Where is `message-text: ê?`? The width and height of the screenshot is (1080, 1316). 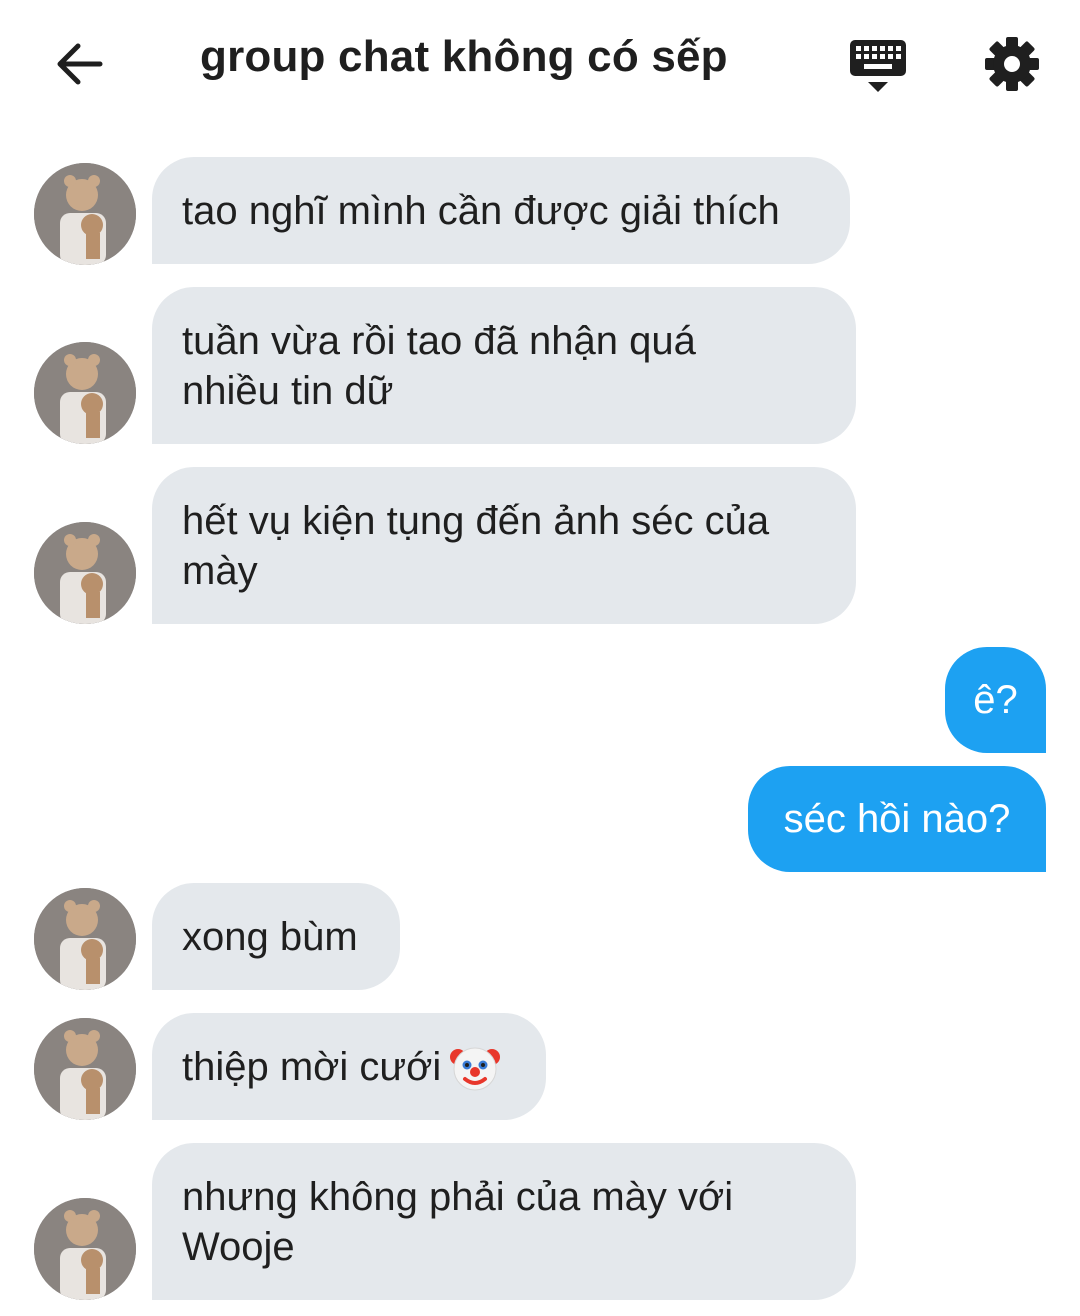 message-text: ê? is located at coordinates (995, 700).